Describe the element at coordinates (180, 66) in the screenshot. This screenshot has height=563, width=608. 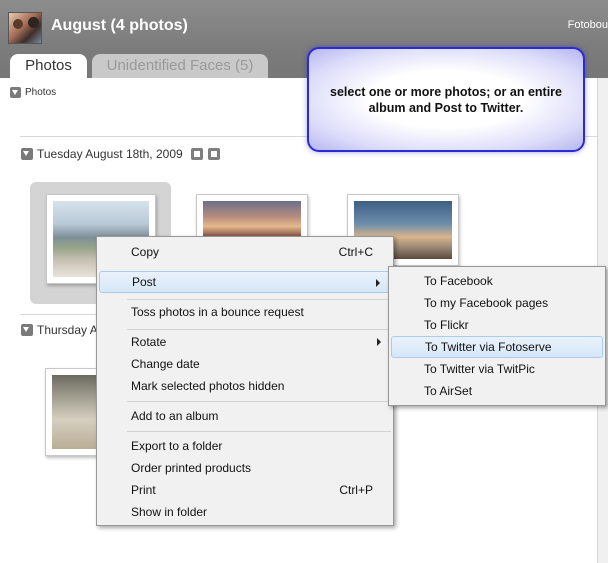
I see `tab-unidentified-faces: Unidentified Faces (5)` at that location.